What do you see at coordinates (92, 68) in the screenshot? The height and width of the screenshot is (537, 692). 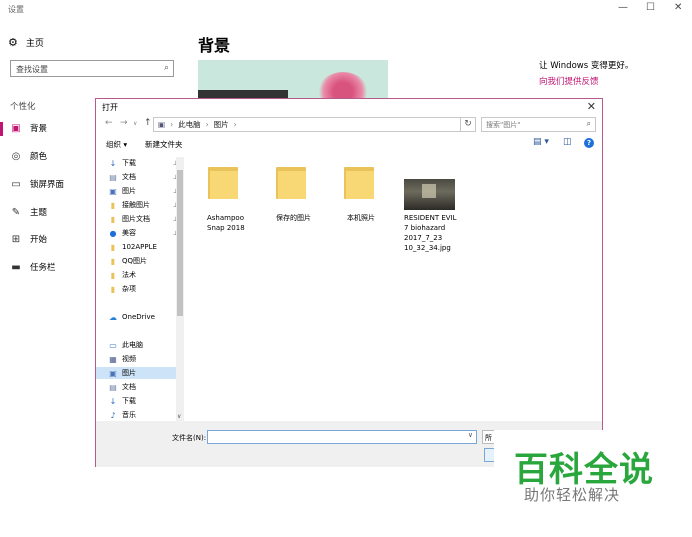 I see `search-input: 查找设置 ⌕` at bounding box center [92, 68].